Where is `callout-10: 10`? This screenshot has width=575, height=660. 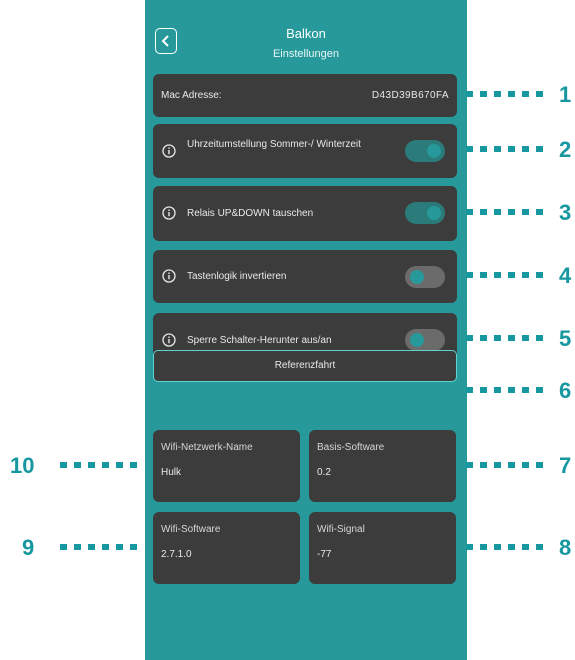 callout-10: 10 is located at coordinates (77, 465).